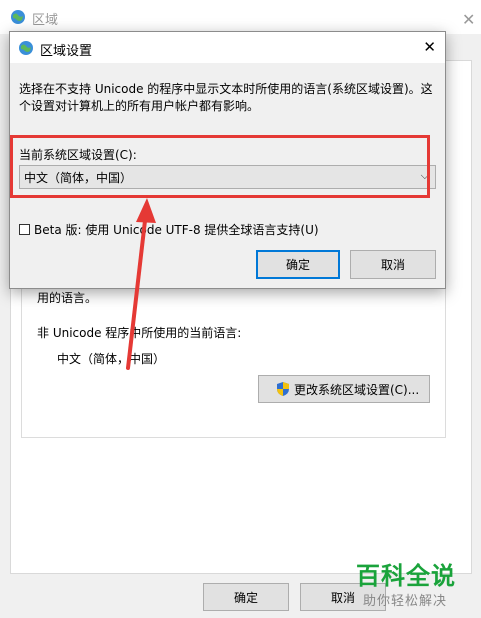  What do you see at coordinates (24, 229) in the screenshot?
I see `beta-utf8-checkbox` at bounding box center [24, 229].